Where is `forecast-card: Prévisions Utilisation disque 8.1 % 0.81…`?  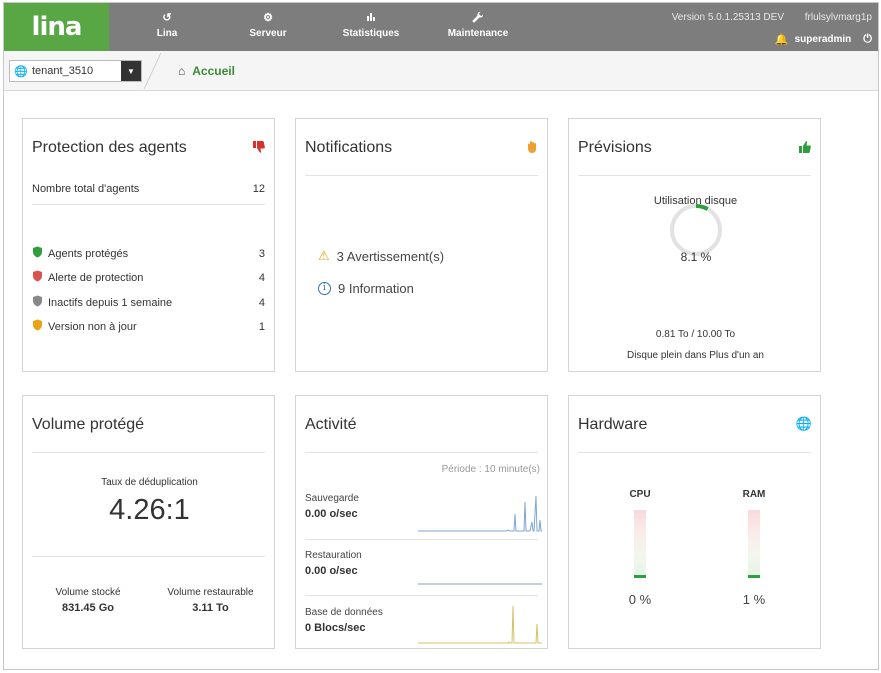 forecast-card: Prévisions Utilisation disque 8.1 % 0.81… is located at coordinates (694, 245).